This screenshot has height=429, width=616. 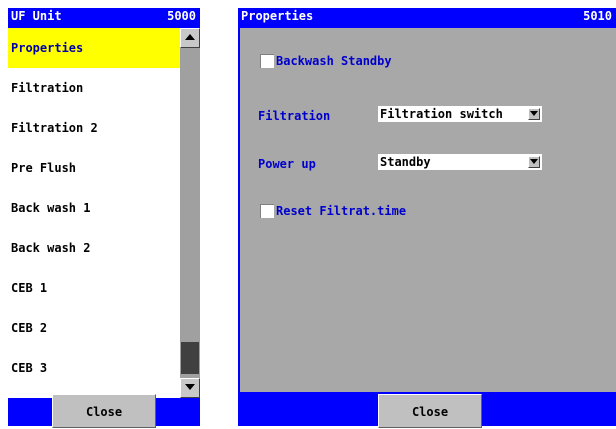 What do you see at coordinates (104, 16) in the screenshot?
I see `uf-unit-titlebar: UF Unit 5000` at bounding box center [104, 16].